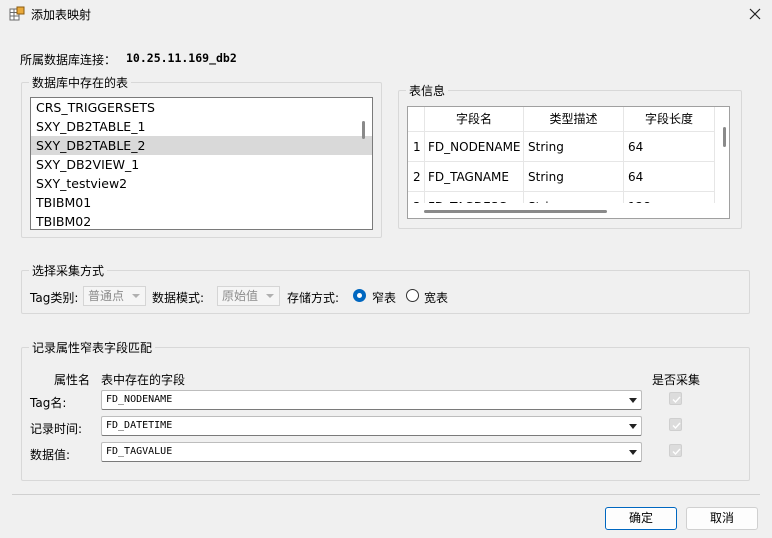 Image resolution: width=772 pixels, height=538 pixels. What do you see at coordinates (386, 494) in the screenshot?
I see `footer-separator` at bounding box center [386, 494].